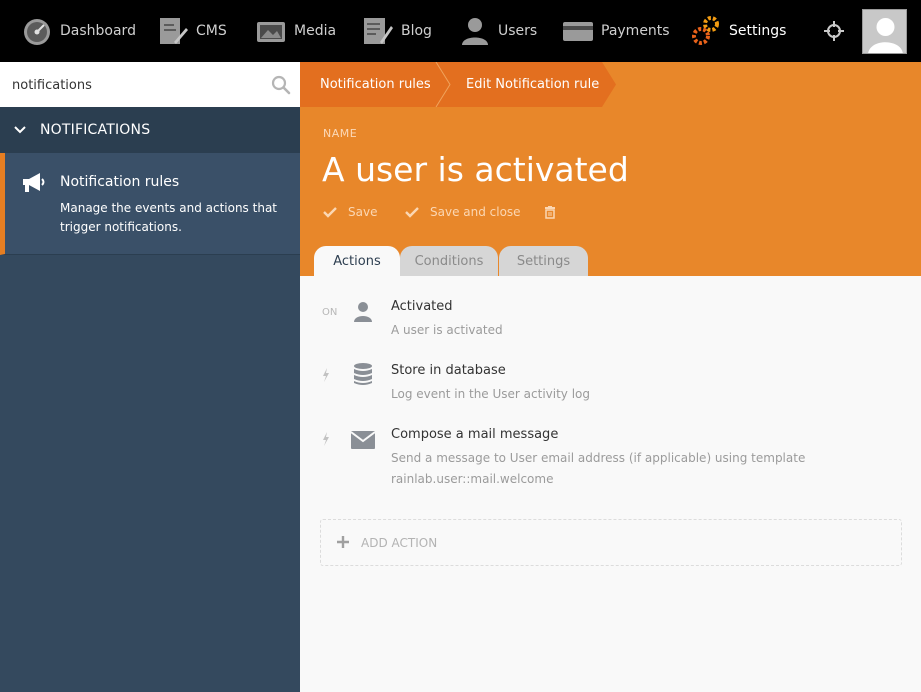  Describe the element at coordinates (21, 130) in the screenshot. I see `chevron-down-icon` at that location.